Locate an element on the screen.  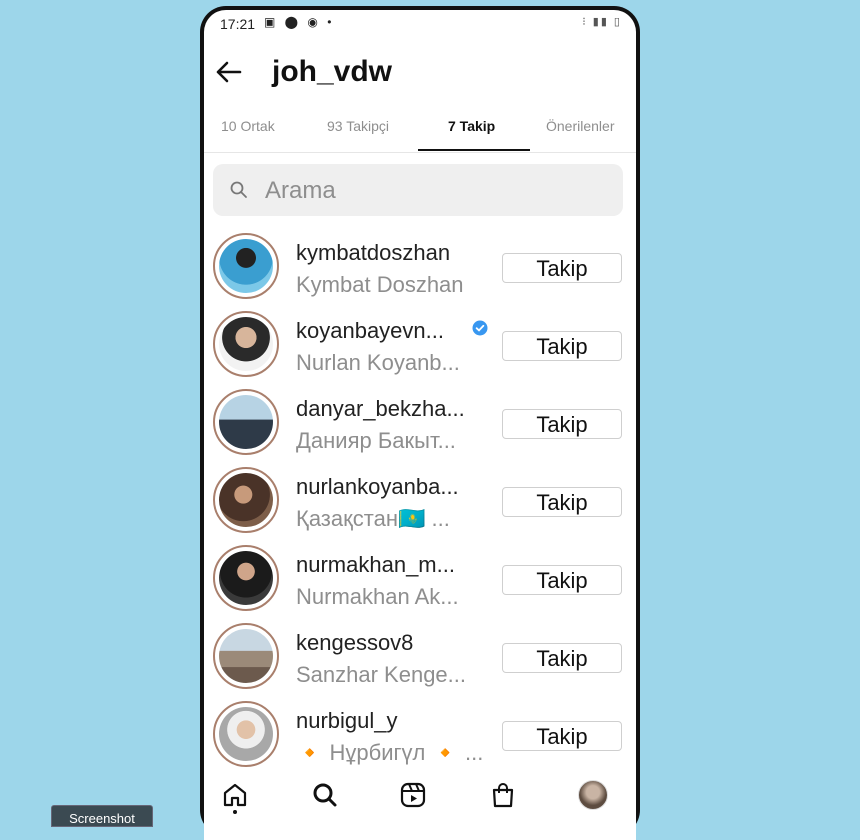
bottom-nav is located at coordinates (420, 796).